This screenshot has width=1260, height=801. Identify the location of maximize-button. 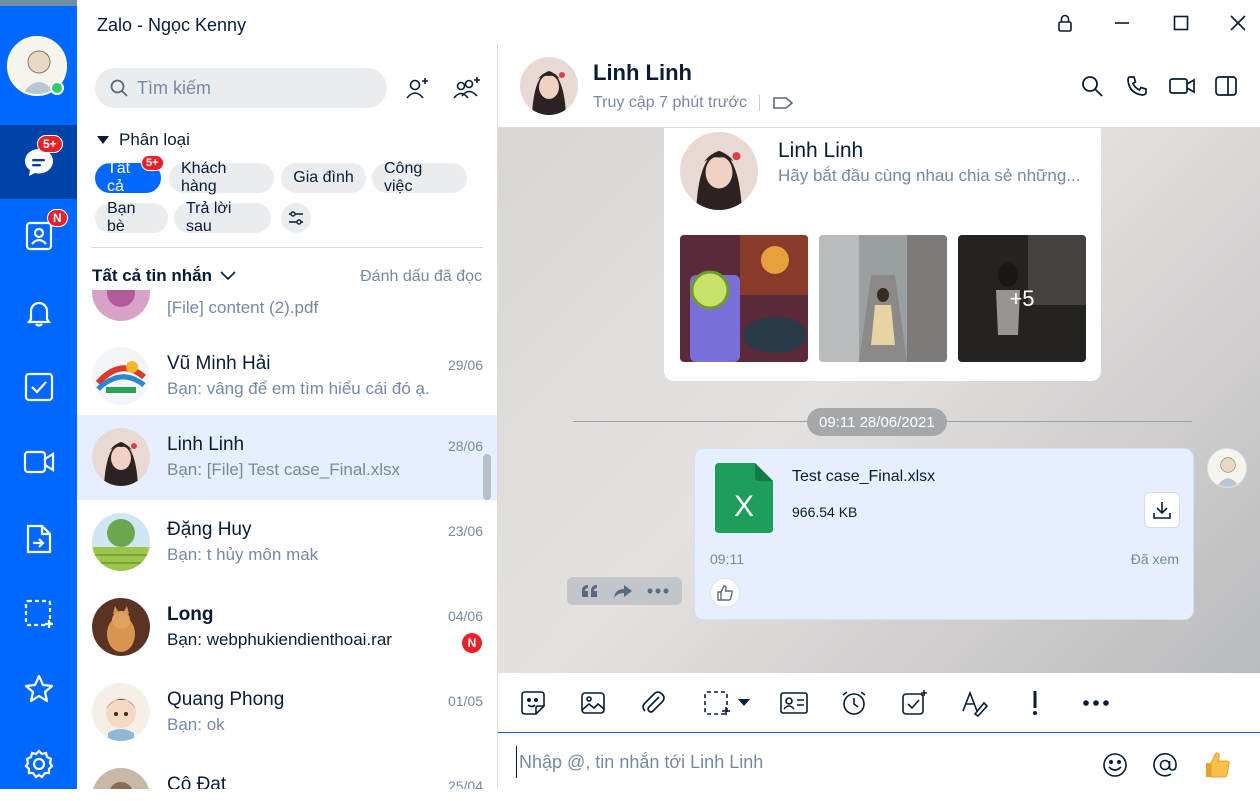
(1181, 23).